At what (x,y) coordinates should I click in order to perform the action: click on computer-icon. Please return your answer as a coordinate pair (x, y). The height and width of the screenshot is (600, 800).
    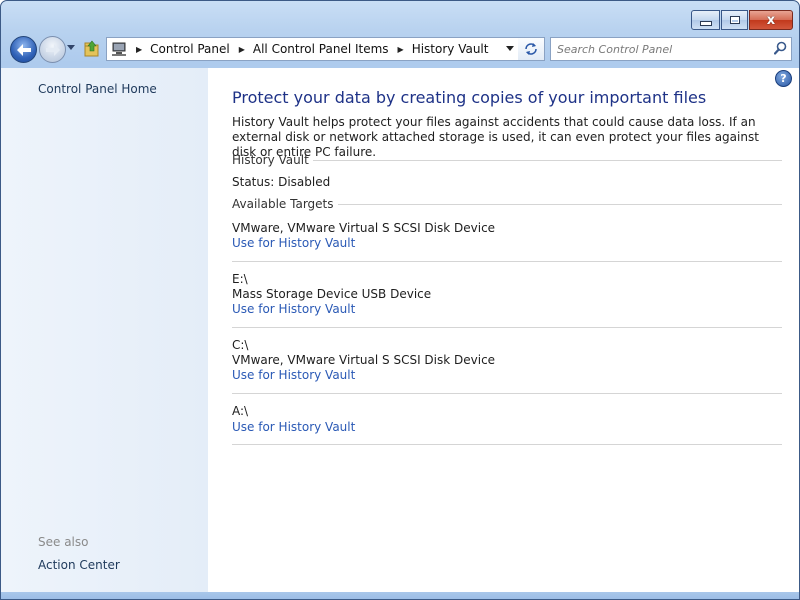
    Looking at the image, I should click on (119, 49).